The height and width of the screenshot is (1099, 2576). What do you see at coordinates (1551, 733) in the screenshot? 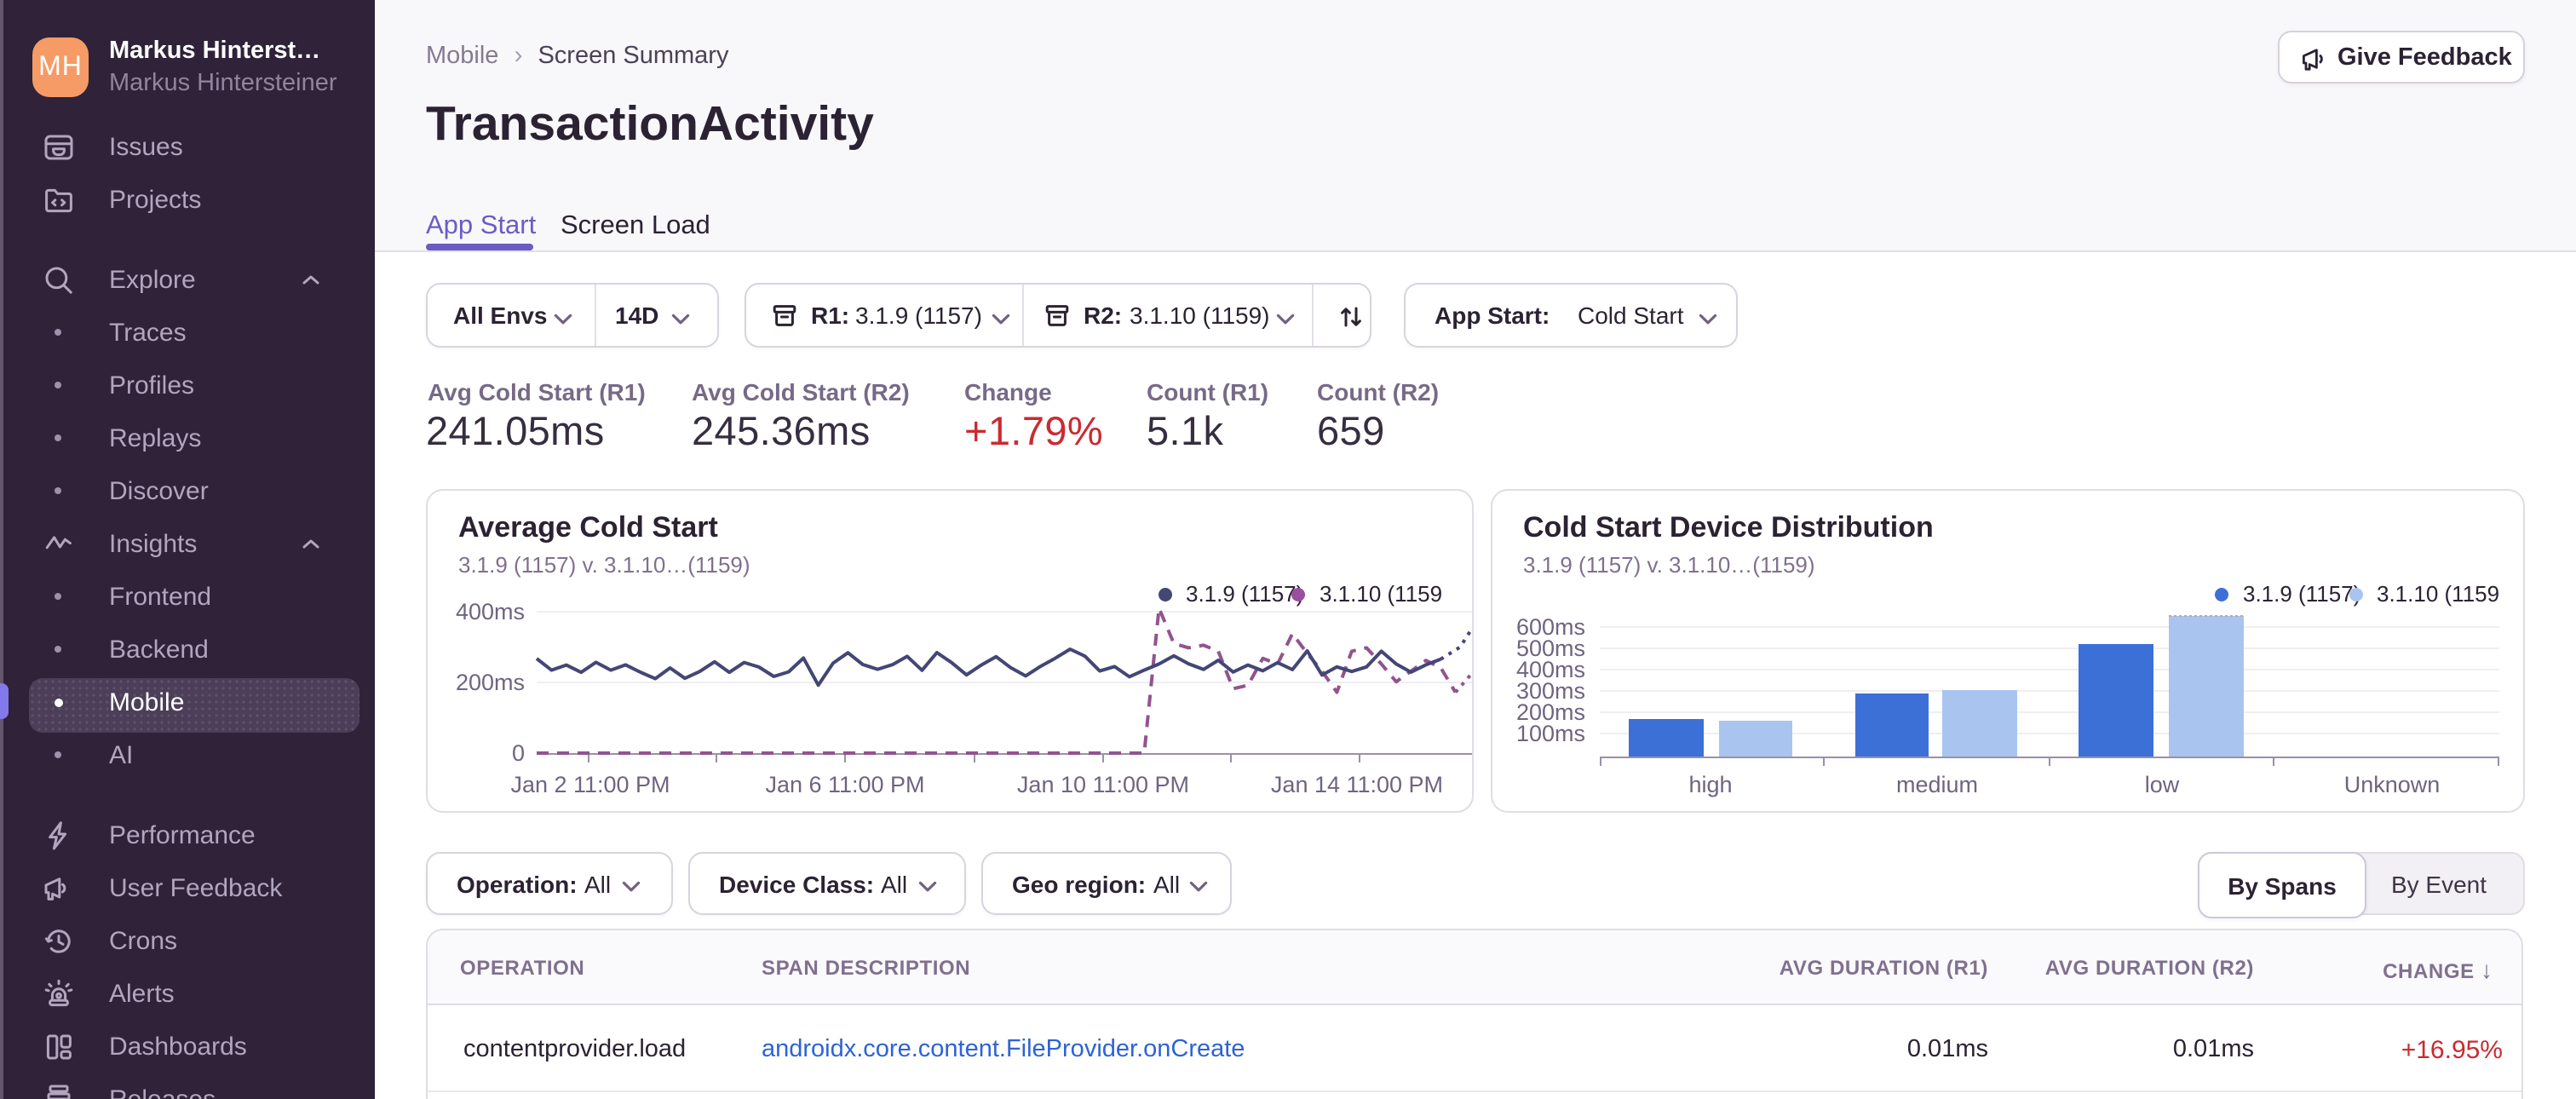
I see `svg-text: 100ms` at bounding box center [1551, 733].